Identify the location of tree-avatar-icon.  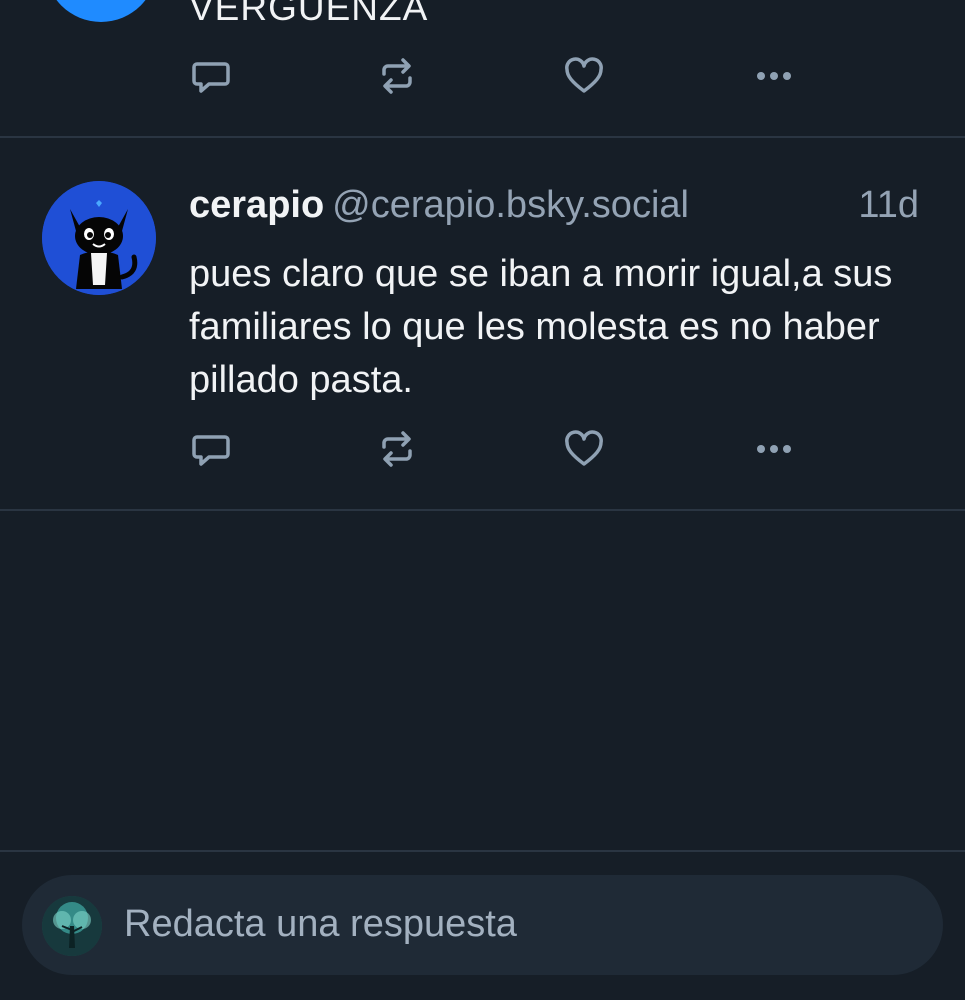
(72, 926).